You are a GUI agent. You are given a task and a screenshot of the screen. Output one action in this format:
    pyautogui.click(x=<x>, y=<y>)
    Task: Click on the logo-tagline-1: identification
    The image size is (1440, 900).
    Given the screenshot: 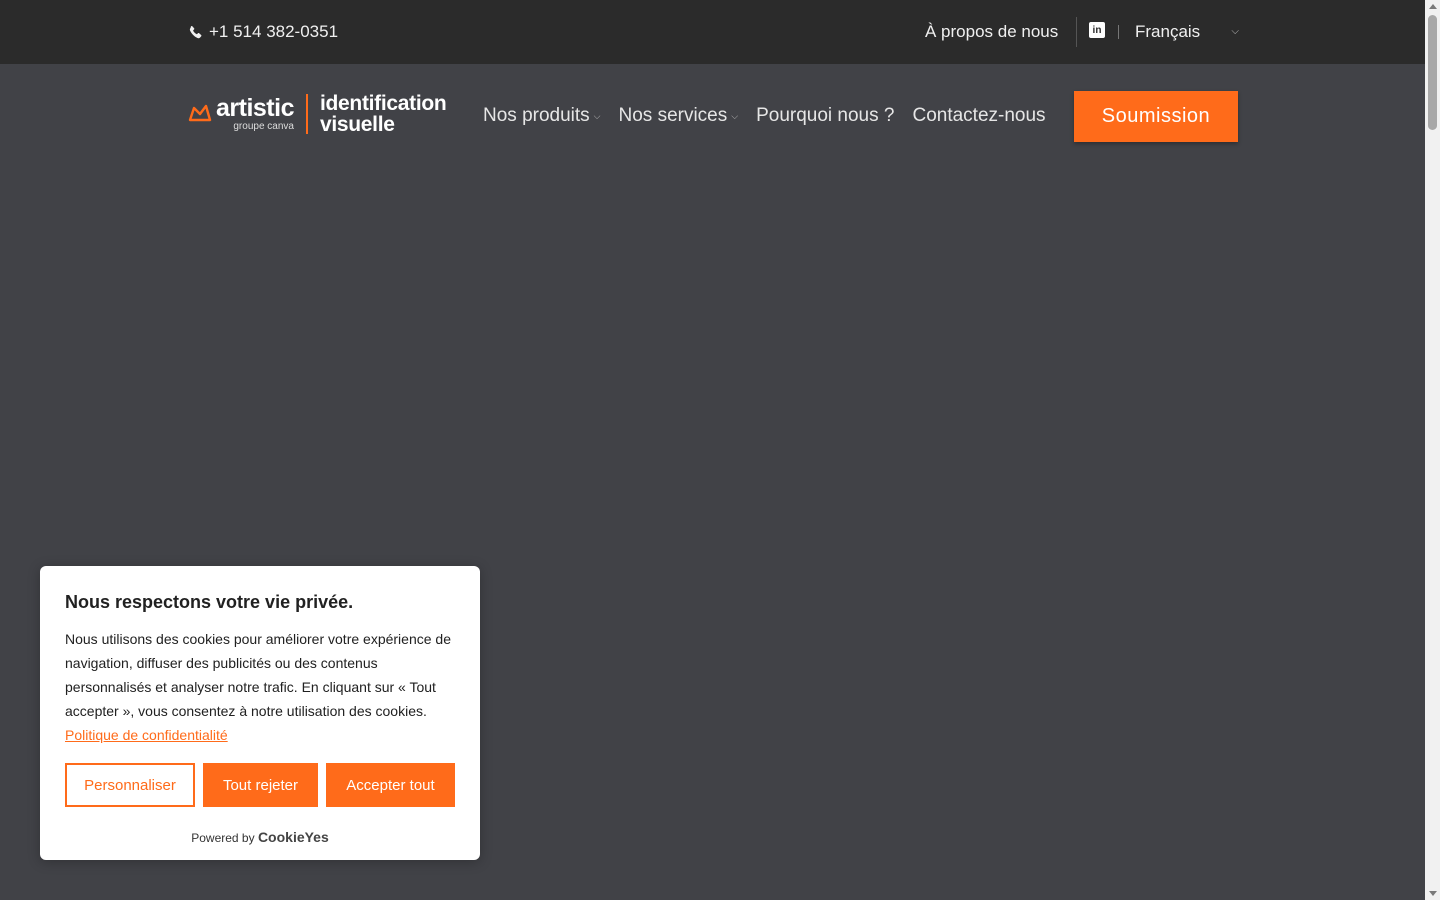 What is the action you would take?
    pyautogui.click(x=383, y=103)
    